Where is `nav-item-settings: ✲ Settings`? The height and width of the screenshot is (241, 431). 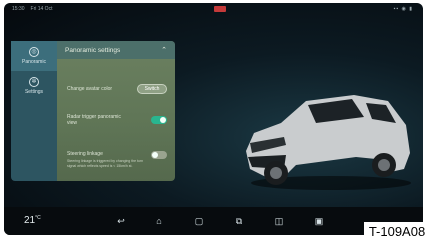 nav-item-settings: ✲ Settings is located at coordinates (34, 86).